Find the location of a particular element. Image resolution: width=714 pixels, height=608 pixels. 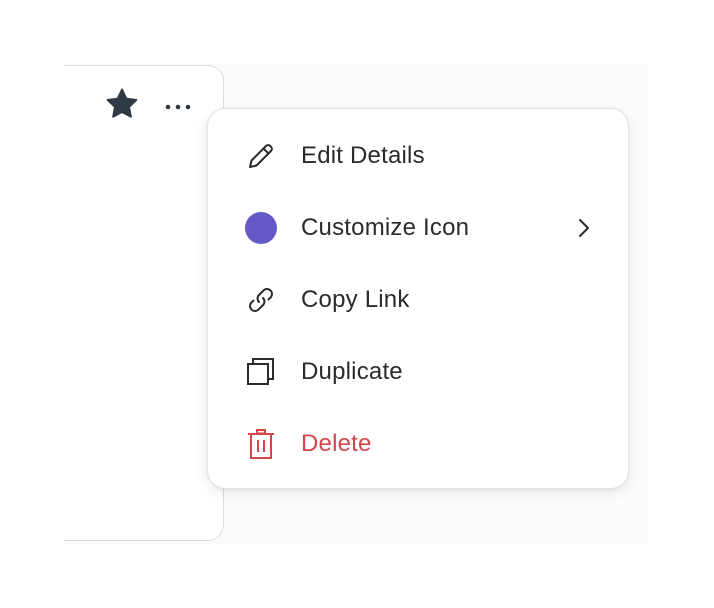

menu-item-label: Delete is located at coordinates (336, 443).